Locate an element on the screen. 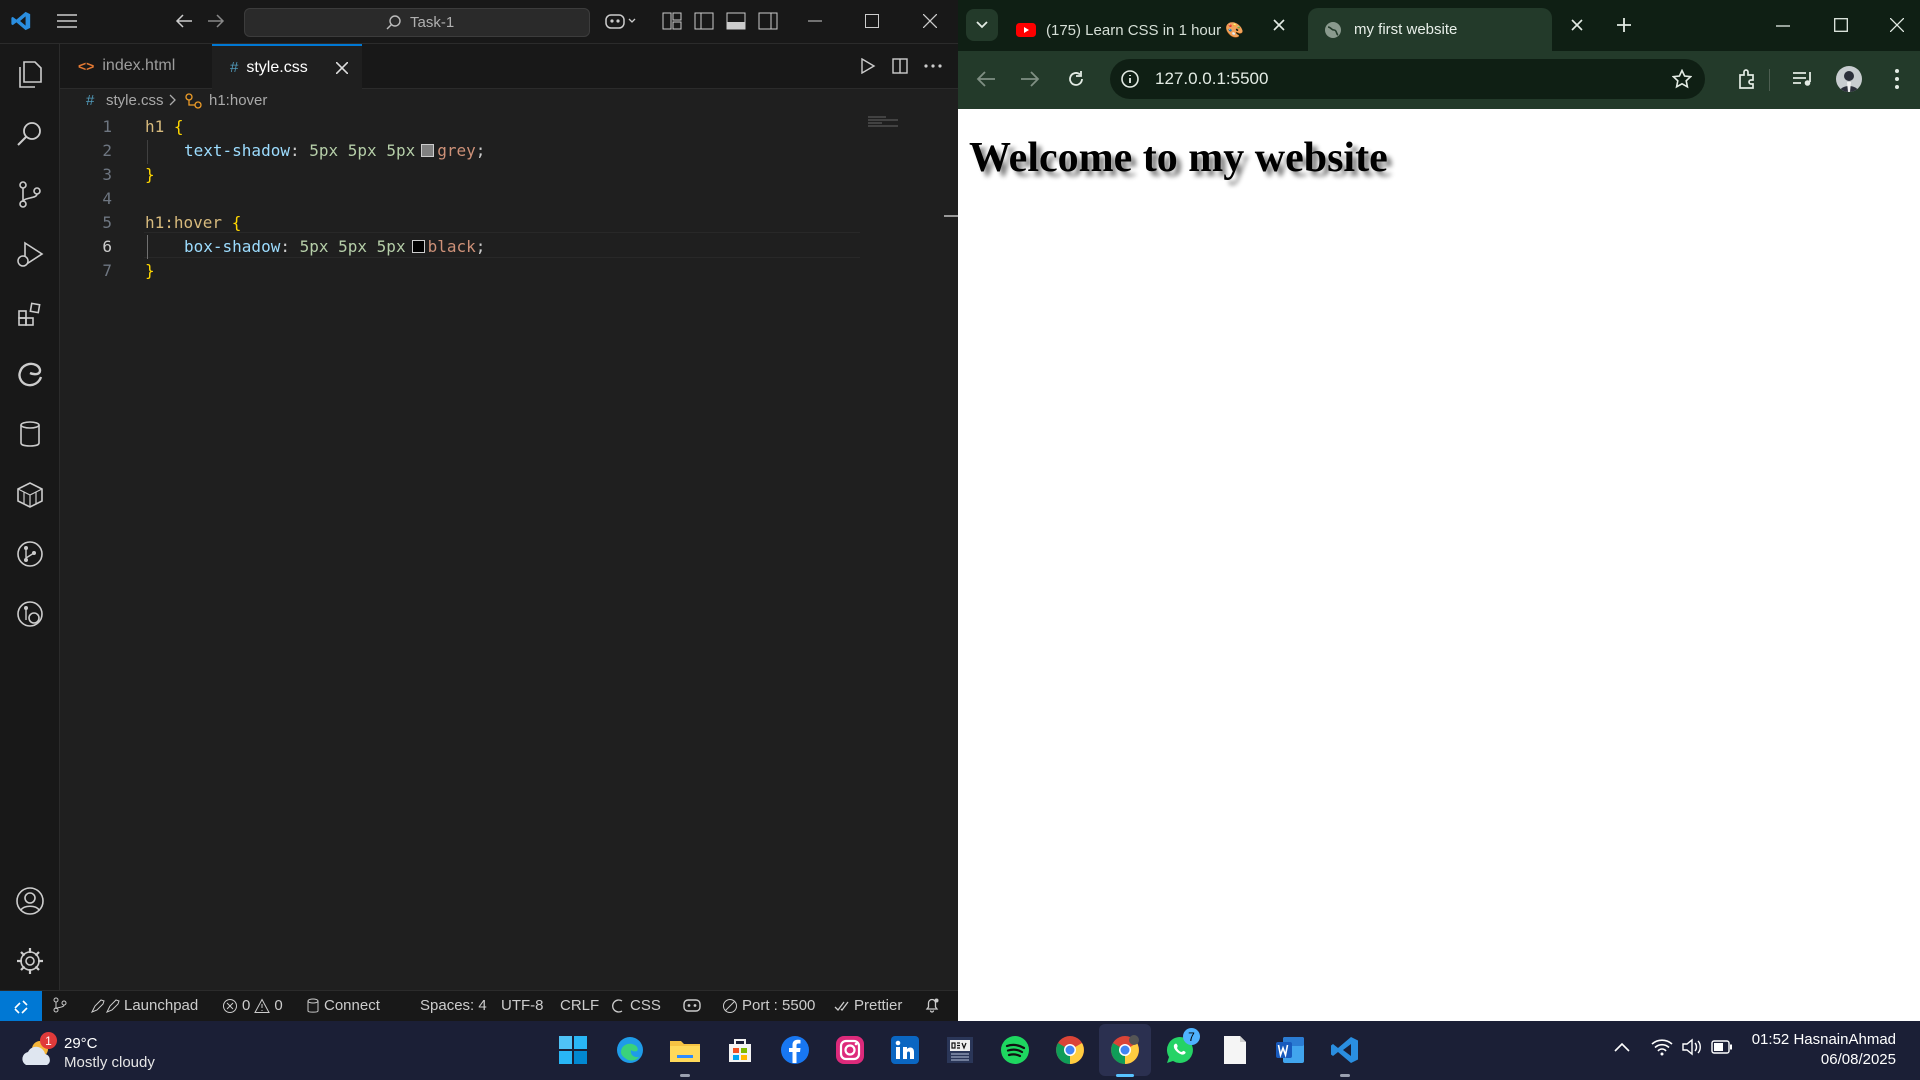  breadcrumb-file: style.css is located at coordinates (135, 100).